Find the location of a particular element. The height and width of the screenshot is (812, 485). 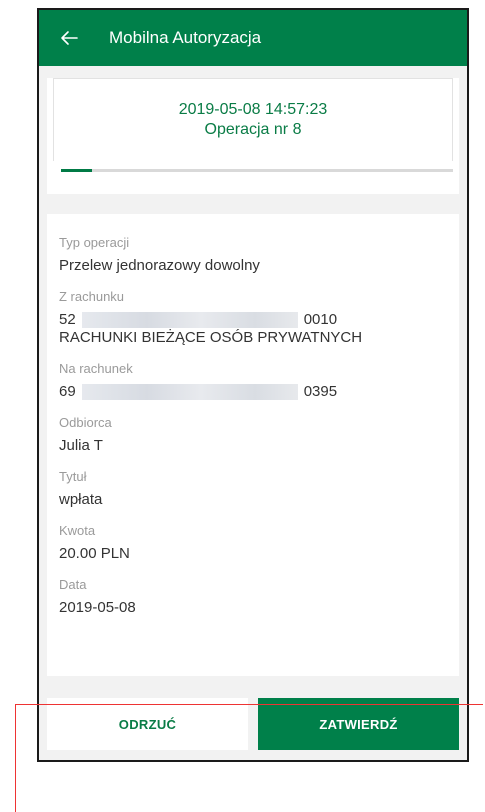

field-label: Tytuł is located at coordinates (73, 476).